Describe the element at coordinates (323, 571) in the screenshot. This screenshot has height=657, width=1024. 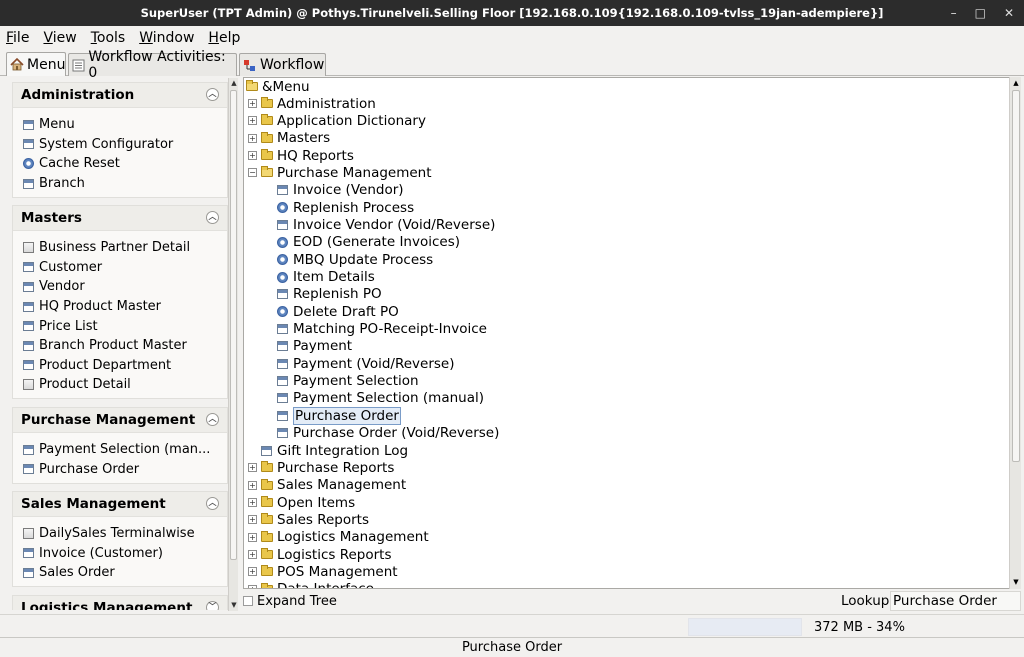
I see `tree-node: + POS Management` at that location.